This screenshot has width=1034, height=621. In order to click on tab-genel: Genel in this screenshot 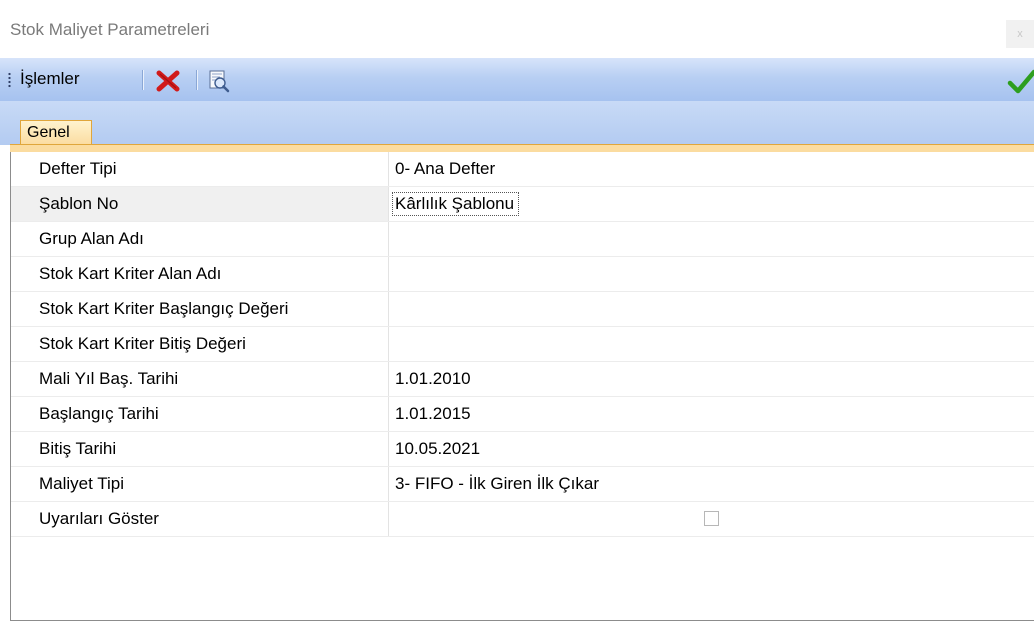, I will do `click(56, 132)`.